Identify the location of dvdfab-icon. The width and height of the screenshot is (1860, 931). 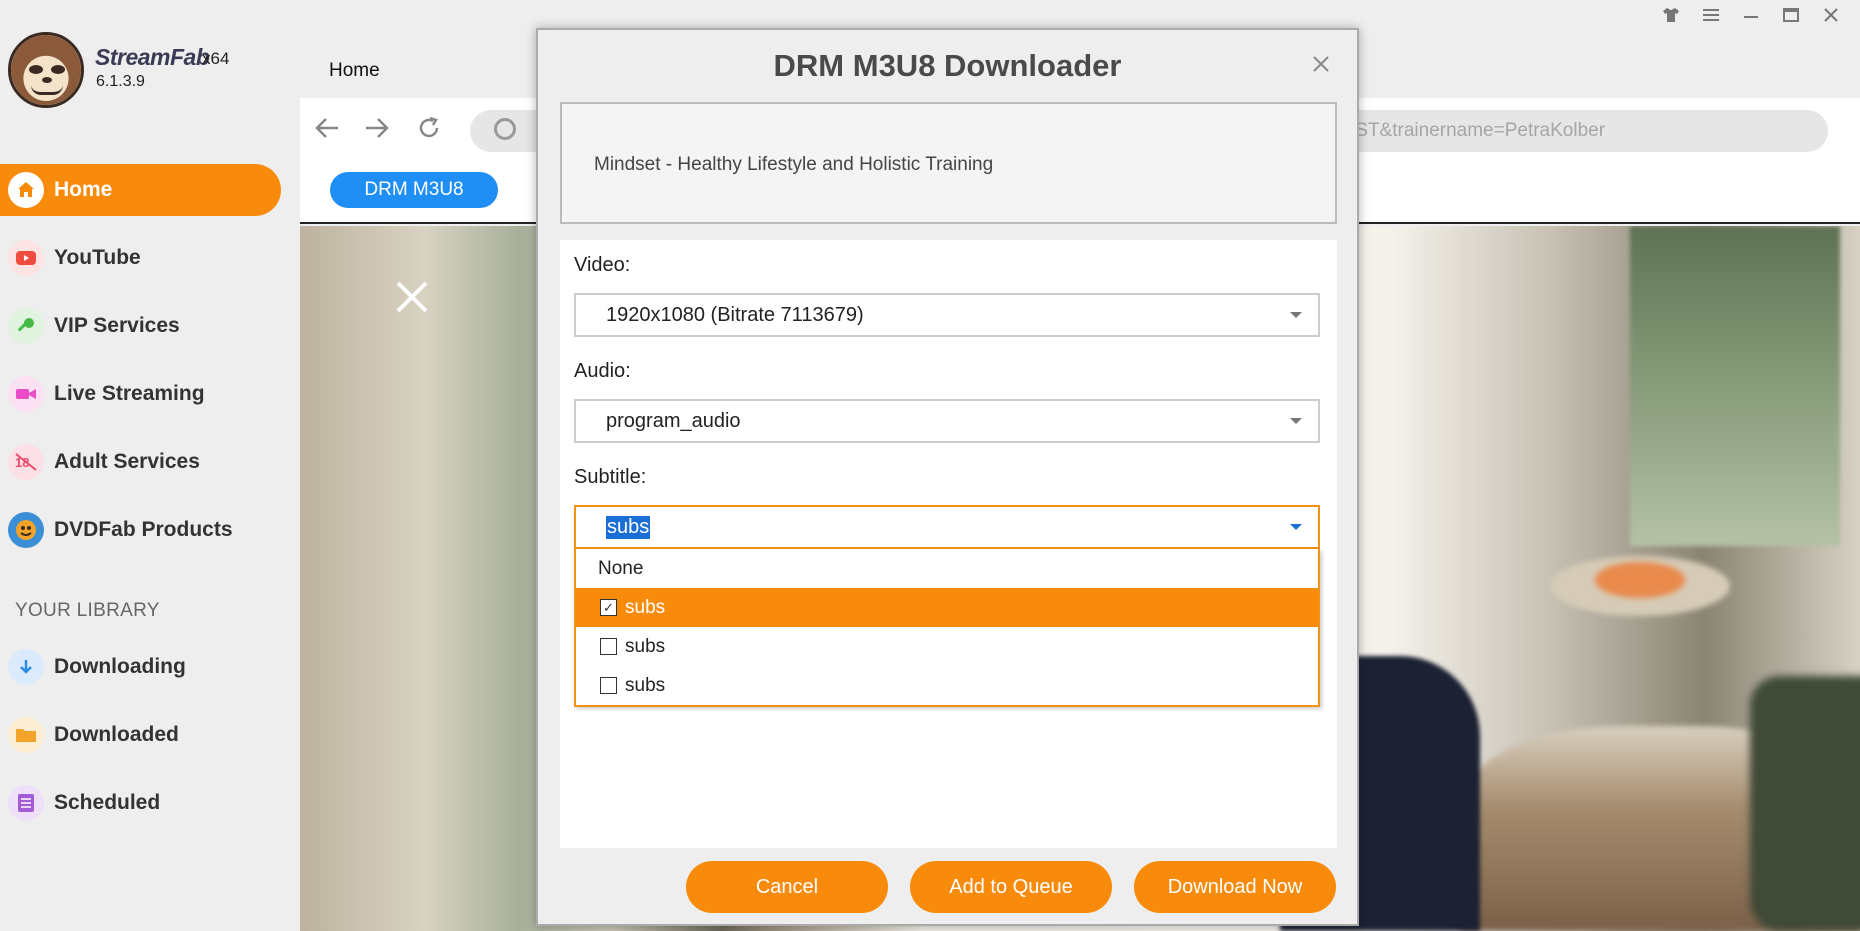
(26, 530).